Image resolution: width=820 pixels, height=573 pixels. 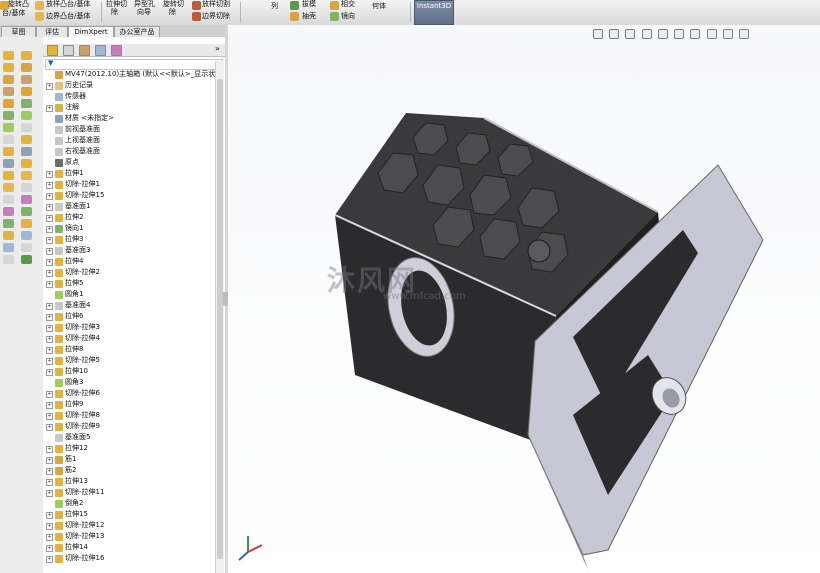 What do you see at coordinates (173, 4) in the screenshot?
I see `revolve-cut-label: 旋转切` at bounding box center [173, 4].